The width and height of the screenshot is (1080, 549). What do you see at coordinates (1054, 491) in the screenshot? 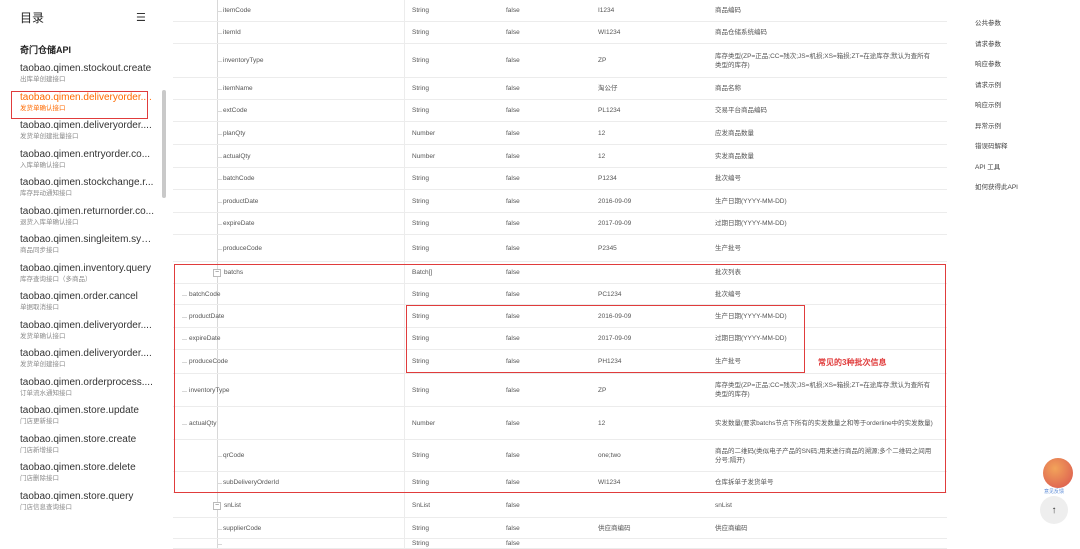
I see `feedback-label: 意见反馈` at bounding box center [1054, 491].